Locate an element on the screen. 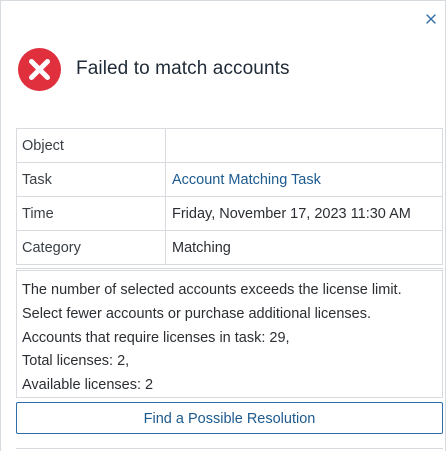  task-cell: Account Matching Task is located at coordinates (304, 179).